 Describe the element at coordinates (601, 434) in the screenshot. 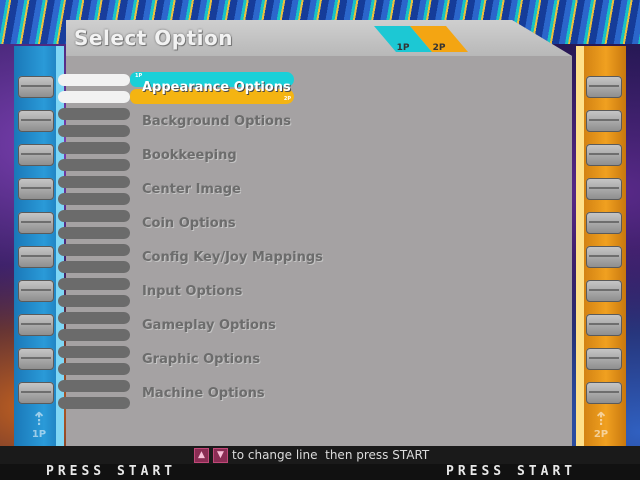

I see `player2-badge-label: 2P` at that location.